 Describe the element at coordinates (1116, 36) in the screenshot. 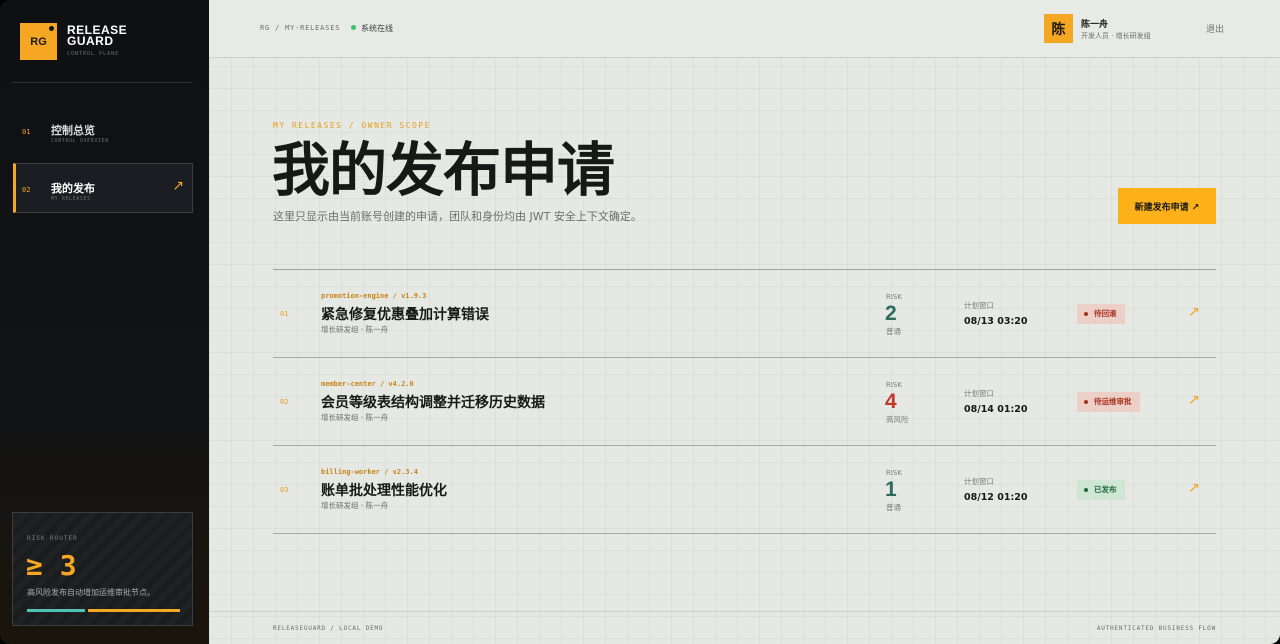

I see `user-role: 开发人员 · 增长研发组` at that location.